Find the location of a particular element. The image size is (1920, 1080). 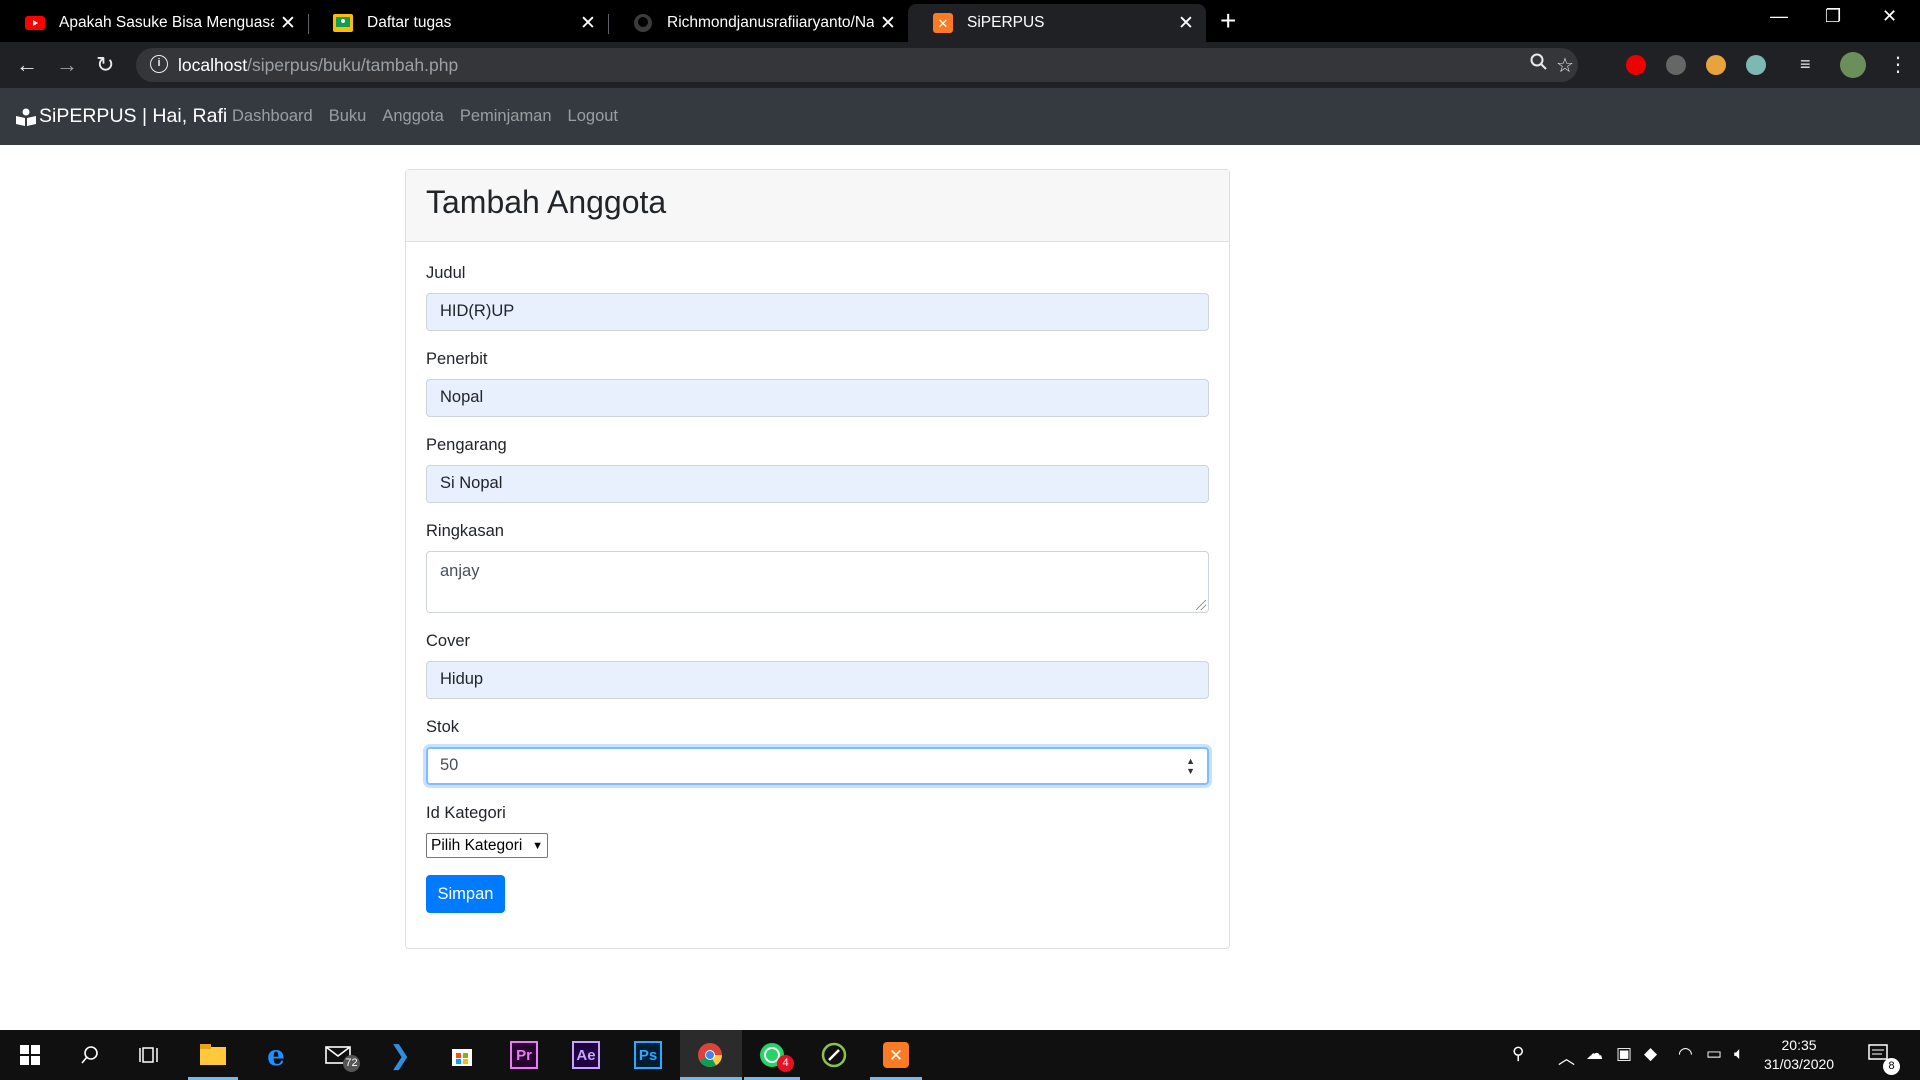

kategori-selected-value: Pilih Kategori is located at coordinates (477, 845).